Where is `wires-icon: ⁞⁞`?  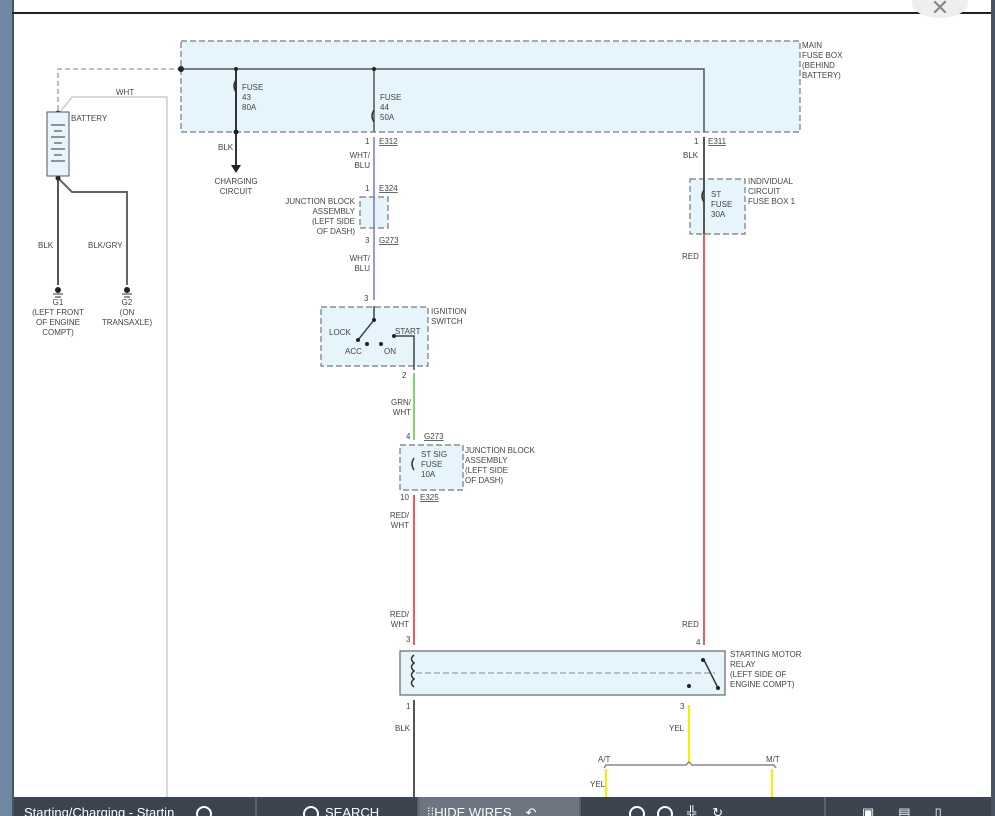 wires-icon: ⁞⁞ is located at coordinates (431, 810).